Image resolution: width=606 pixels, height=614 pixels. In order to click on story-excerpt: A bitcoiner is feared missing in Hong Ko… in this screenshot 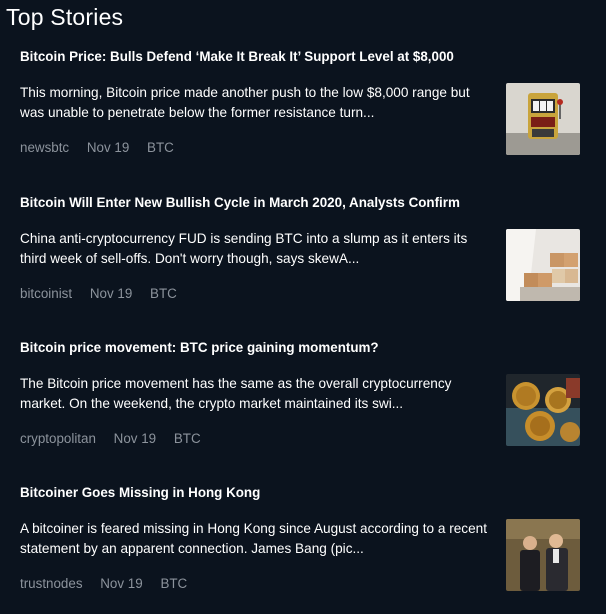, I will do `click(253, 538)`.